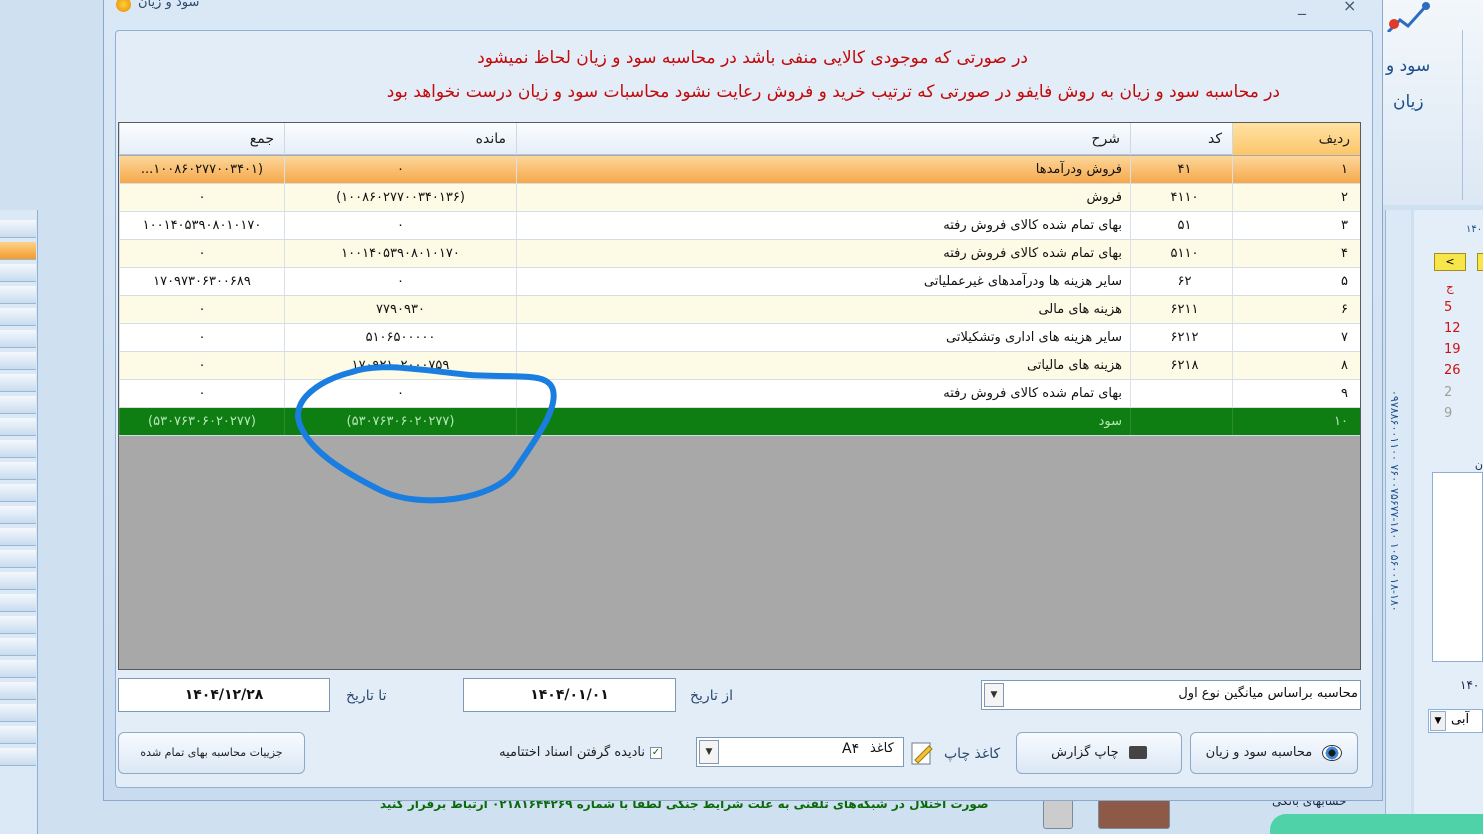 The image size is (1483, 834). Describe the element at coordinates (823, 421) in the screenshot. I see `cell-description: سود` at that location.